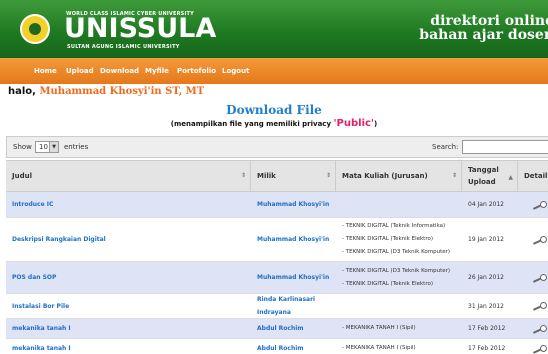 The image size is (548, 354). I want to click on upload-date-text: 31 Jan 2012, so click(486, 306).